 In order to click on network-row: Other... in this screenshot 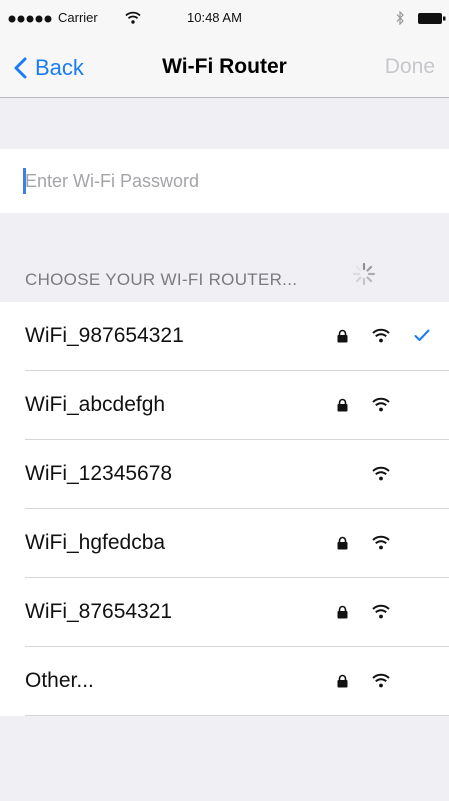, I will do `click(224, 681)`.